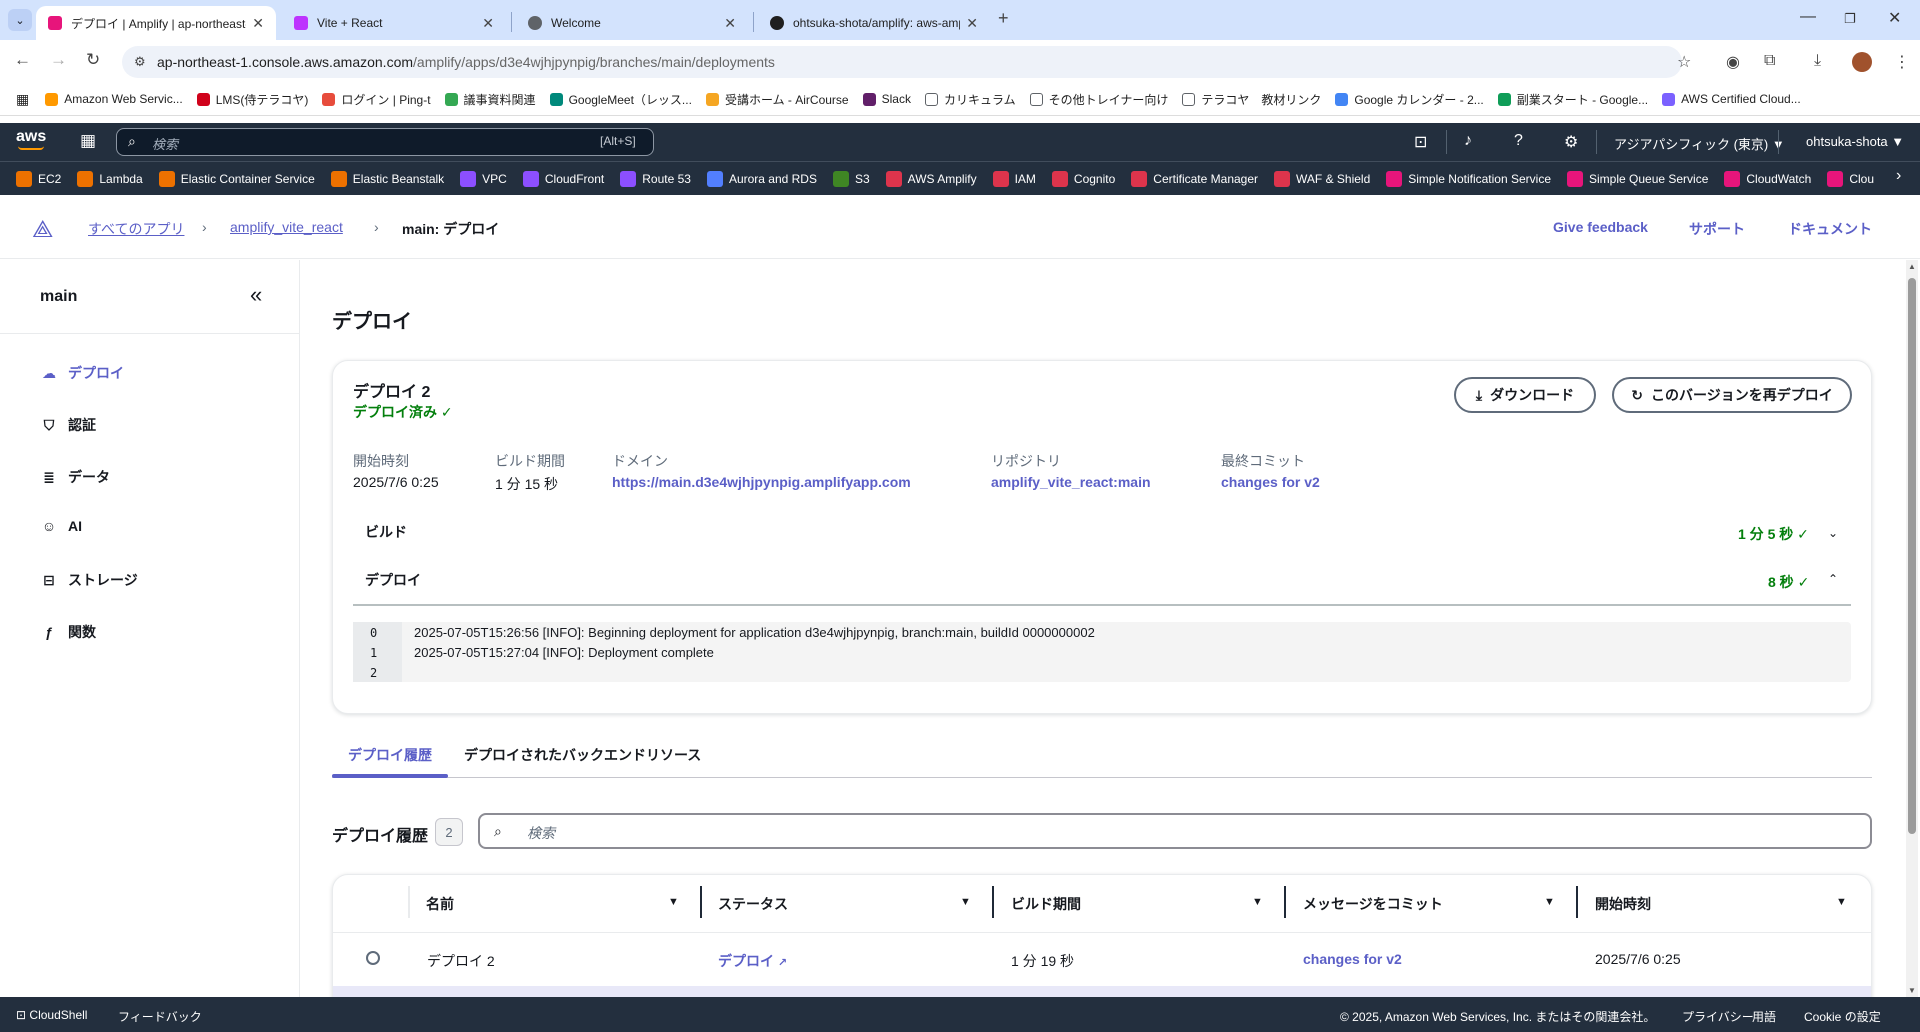 This screenshot has height=1032, width=1920. What do you see at coordinates (93, 60) in the screenshot?
I see `reload-icon: ↻` at bounding box center [93, 60].